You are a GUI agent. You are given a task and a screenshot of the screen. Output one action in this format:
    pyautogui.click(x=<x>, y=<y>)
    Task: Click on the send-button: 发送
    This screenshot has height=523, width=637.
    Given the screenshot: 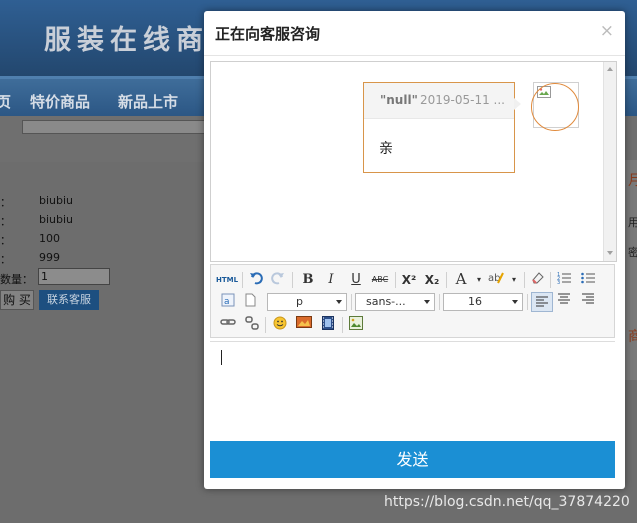 What is the action you would take?
    pyautogui.click(x=412, y=459)
    